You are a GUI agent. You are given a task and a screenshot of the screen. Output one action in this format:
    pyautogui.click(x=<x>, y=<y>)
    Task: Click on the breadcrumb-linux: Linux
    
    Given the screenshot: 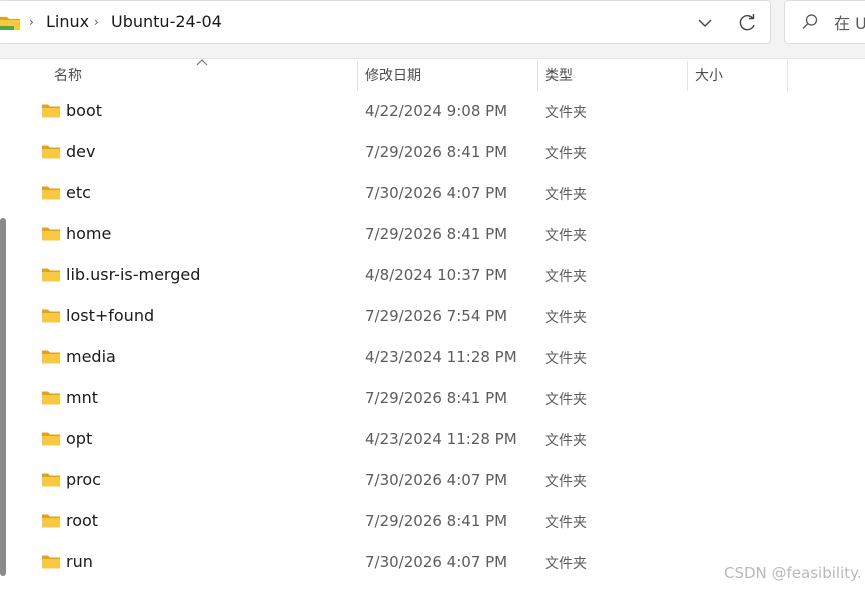 What is the action you would take?
    pyautogui.click(x=67, y=21)
    